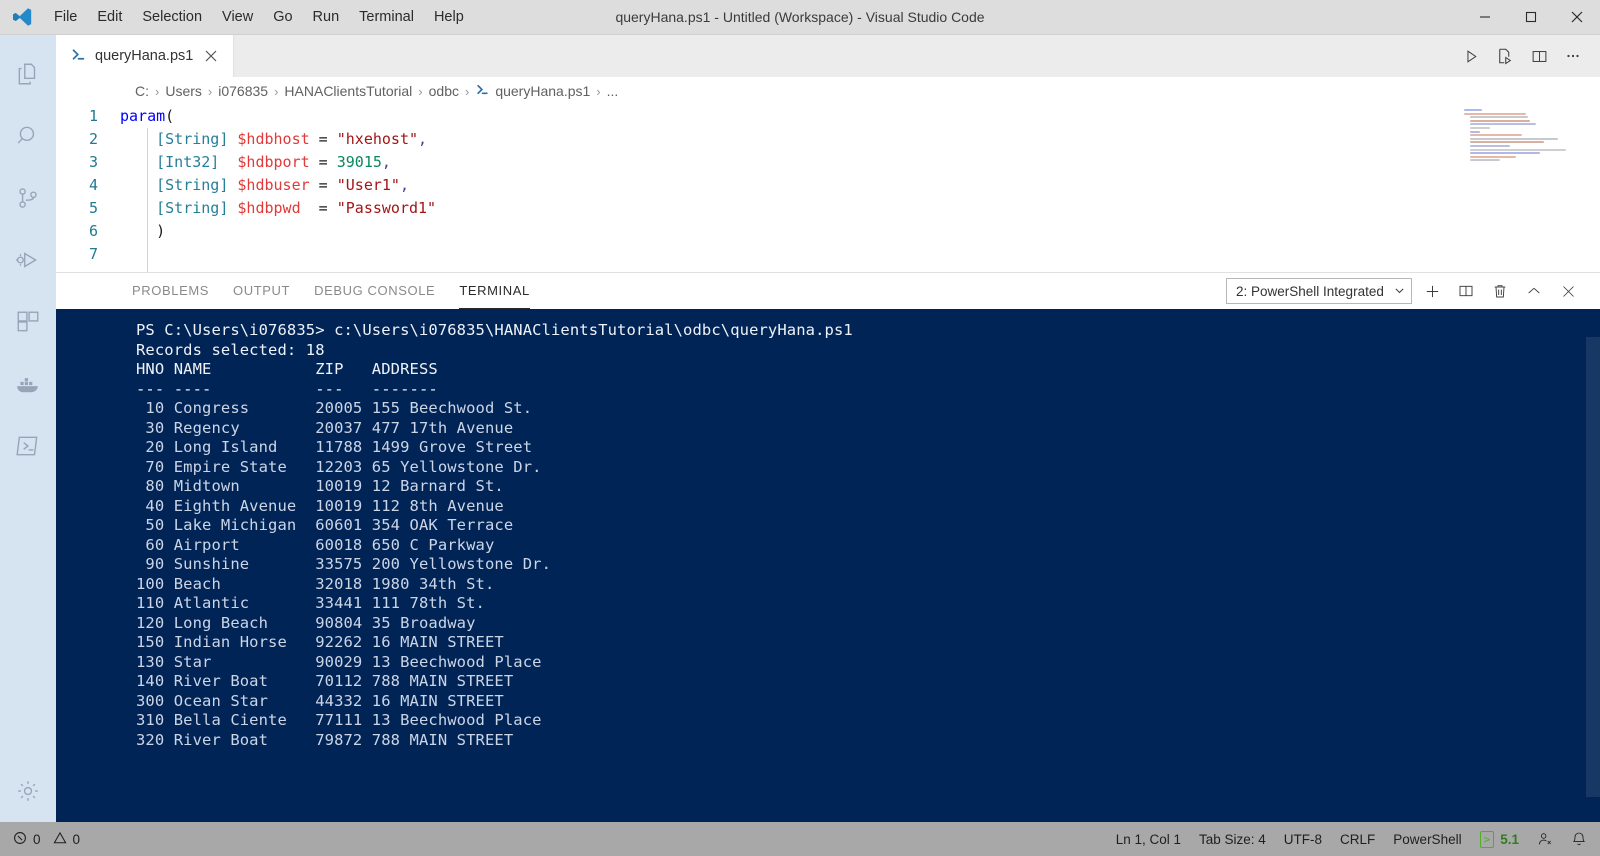  What do you see at coordinates (261, 291) in the screenshot?
I see `tab-output: OUTPUT` at bounding box center [261, 291].